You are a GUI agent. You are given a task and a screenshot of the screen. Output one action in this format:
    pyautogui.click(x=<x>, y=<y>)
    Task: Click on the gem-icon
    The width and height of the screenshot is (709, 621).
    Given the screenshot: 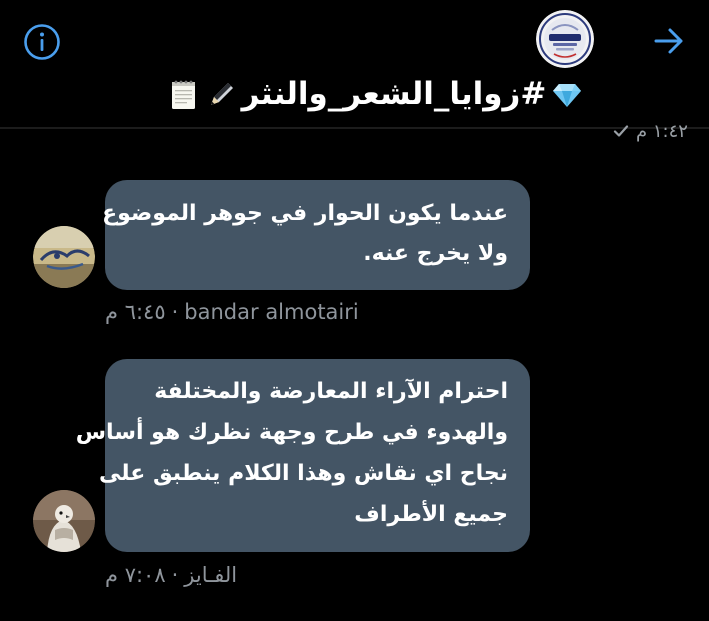 What is the action you would take?
    pyautogui.click(x=567, y=95)
    